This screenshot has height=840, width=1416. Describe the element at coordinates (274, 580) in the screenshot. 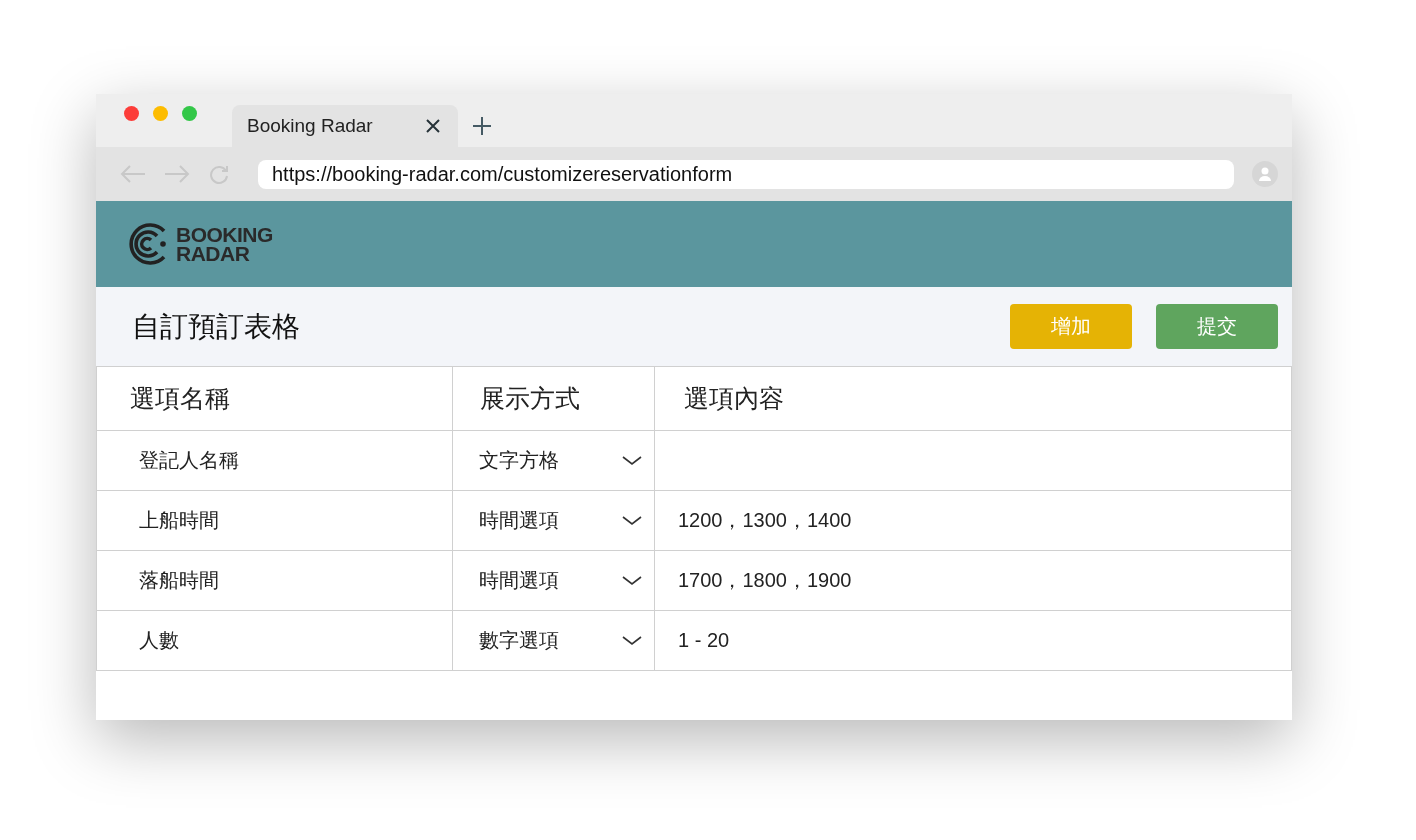

I see `table-cell: 落船時間` at that location.